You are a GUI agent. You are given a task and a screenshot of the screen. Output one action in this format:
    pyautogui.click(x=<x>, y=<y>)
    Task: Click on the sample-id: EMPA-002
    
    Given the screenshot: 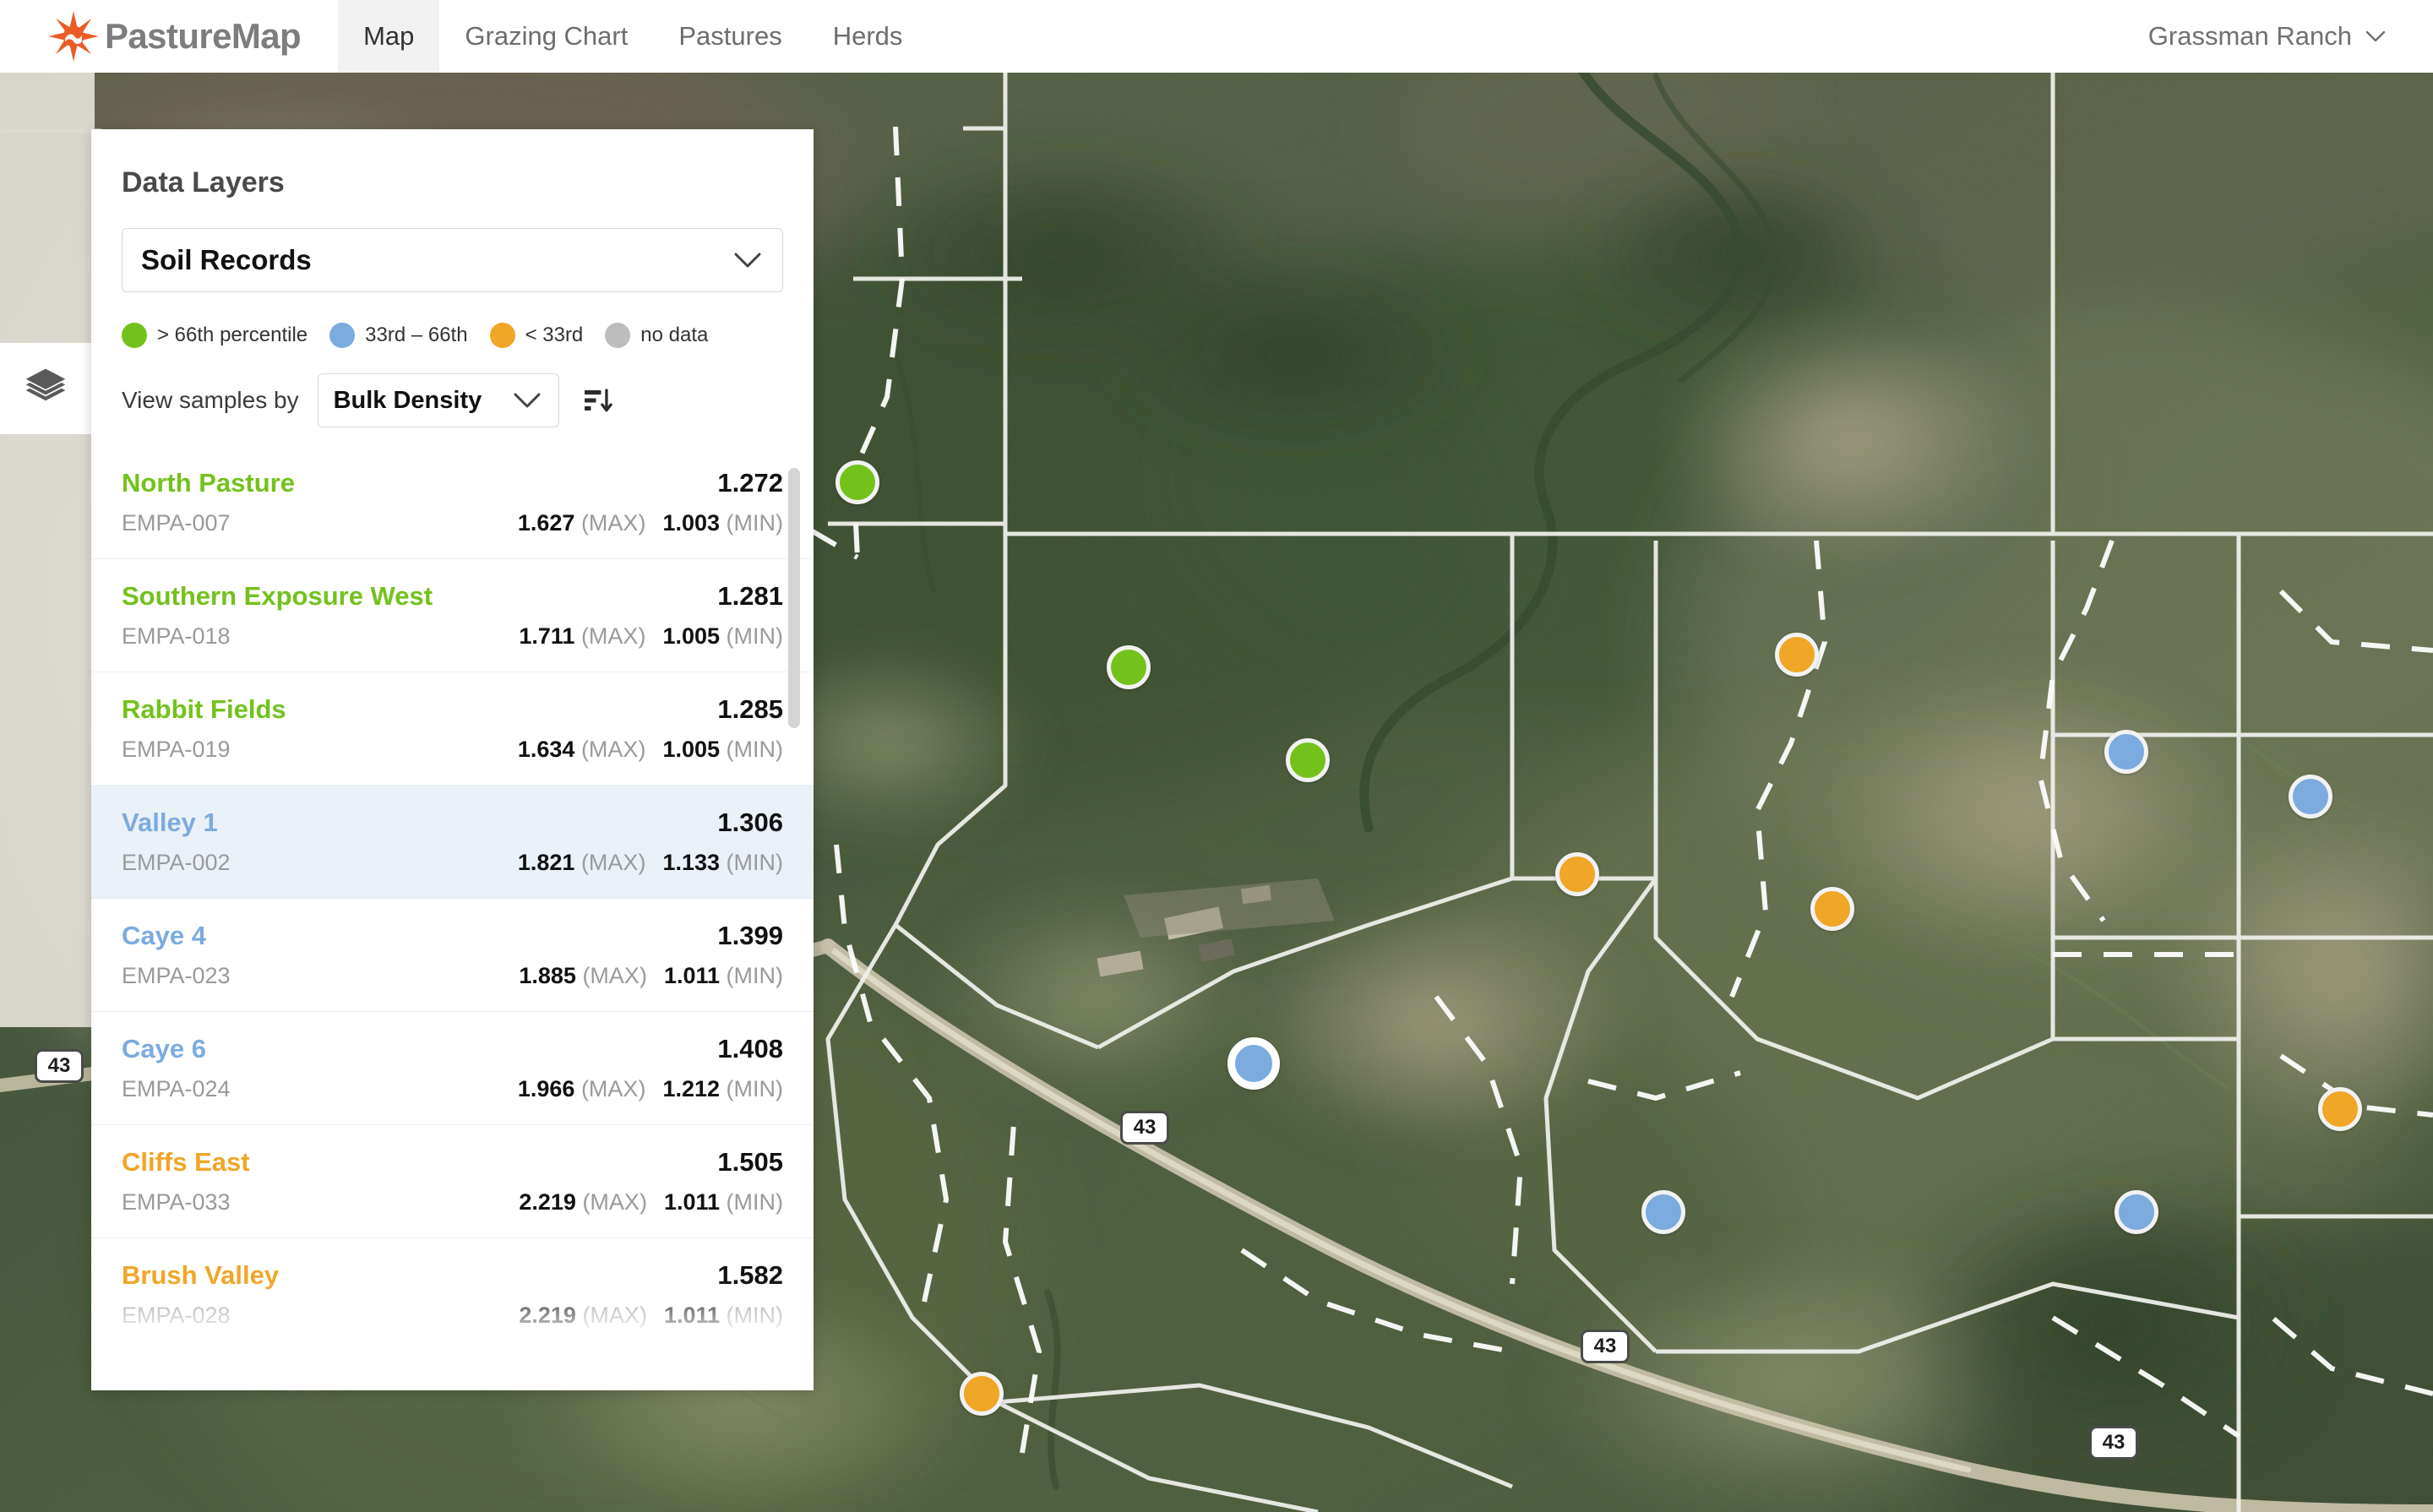 What is the action you would take?
    pyautogui.click(x=177, y=862)
    